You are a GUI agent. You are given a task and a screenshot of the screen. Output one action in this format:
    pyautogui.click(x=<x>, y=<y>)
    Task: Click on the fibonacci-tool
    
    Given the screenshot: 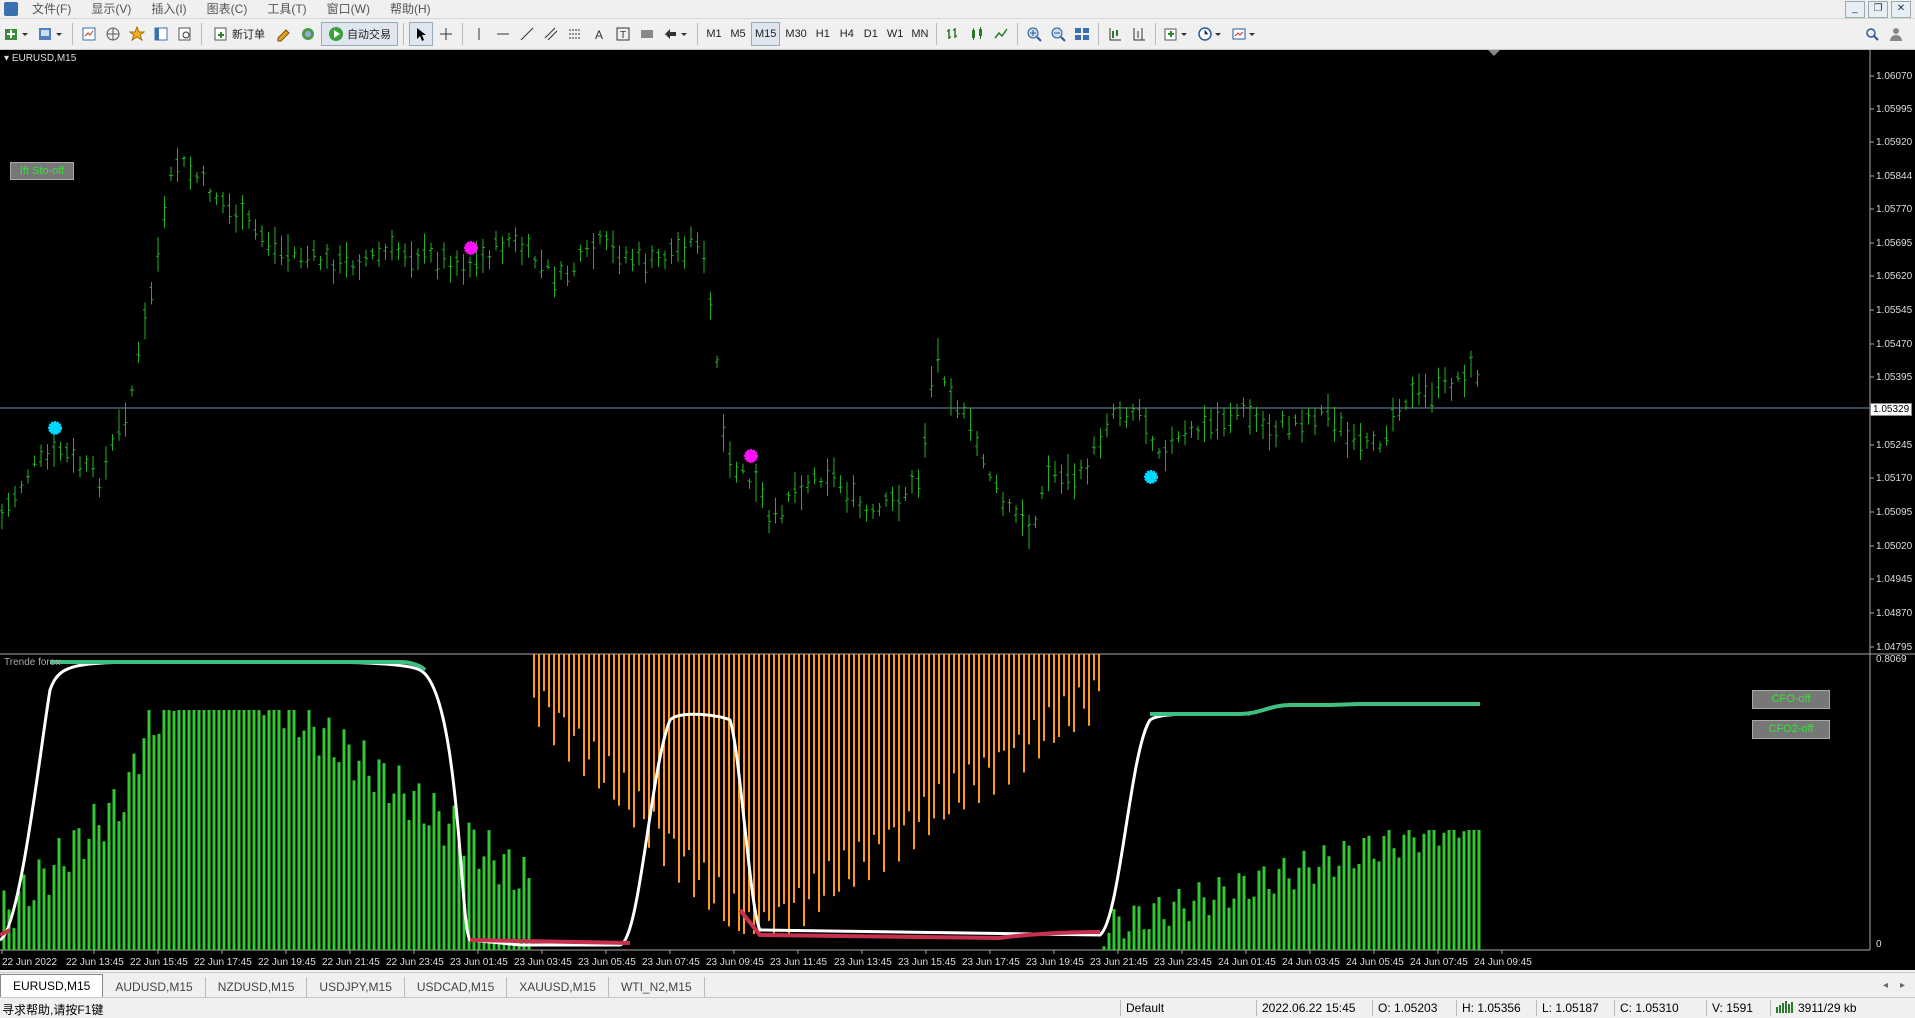 What is the action you would take?
    pyautogui.click(x=575, y=34)
    